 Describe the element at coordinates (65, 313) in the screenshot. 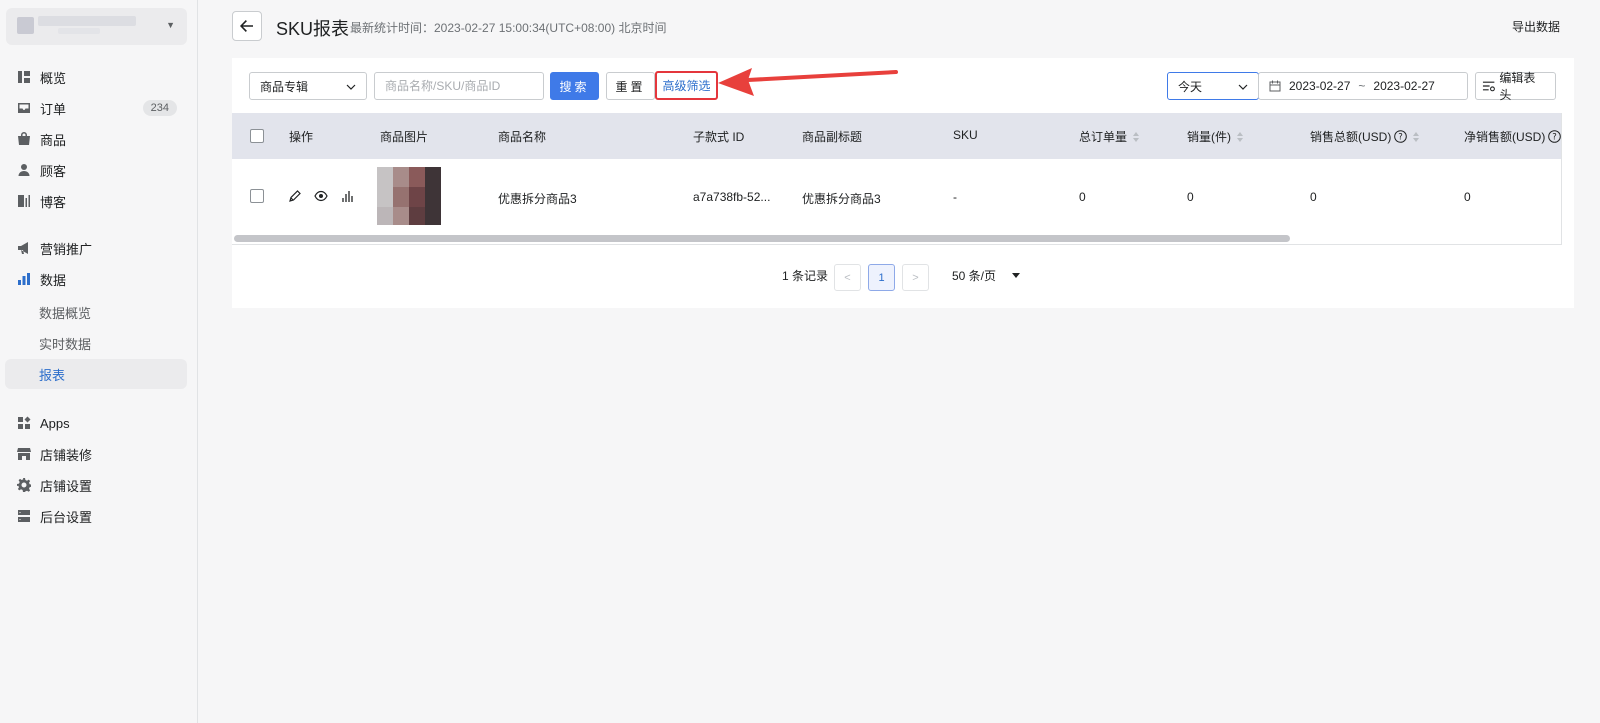

I see `sidebar-subitem-label: 数据概览` at that location.